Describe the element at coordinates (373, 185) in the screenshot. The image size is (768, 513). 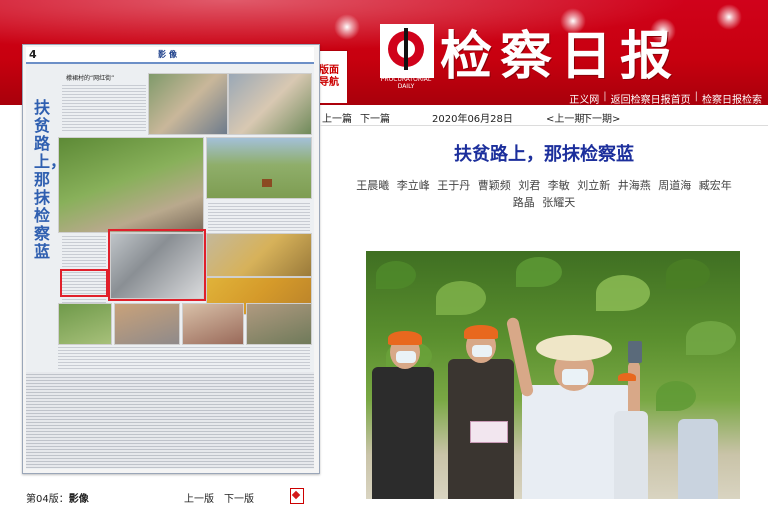
I see `author-name: 王晨曦` at that location.